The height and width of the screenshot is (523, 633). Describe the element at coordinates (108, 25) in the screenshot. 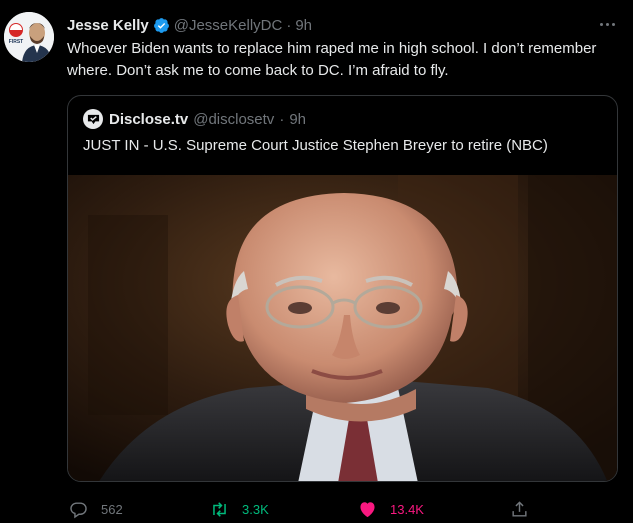

I see `author-name: Jesse Kelly` at that location.